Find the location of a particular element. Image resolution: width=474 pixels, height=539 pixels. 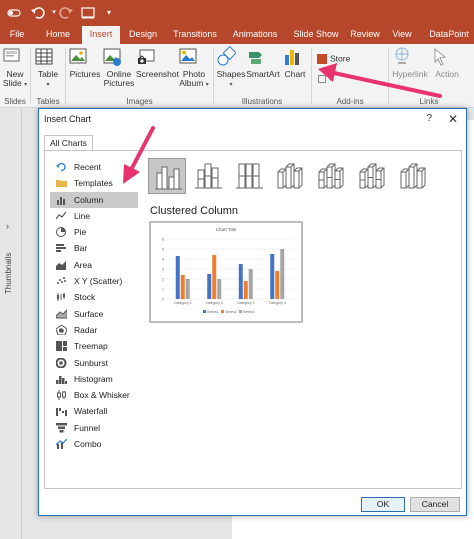

3d-clustered-column-icon is located at coordinates (290, 176).